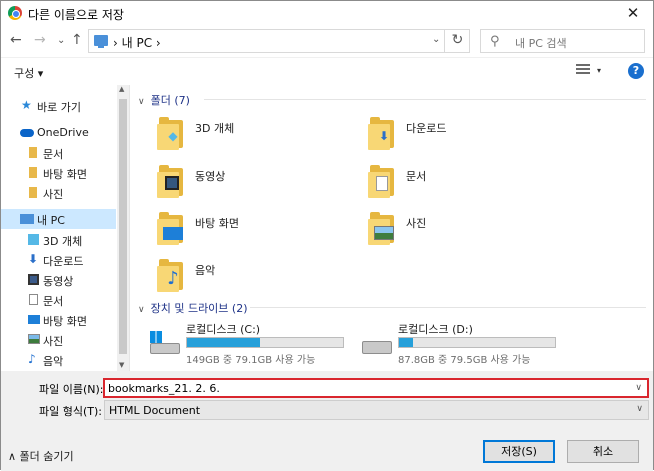  Describe the element at coordinates (257, 231) in the screenshot. I see `folder-tile-desktop: 바탕 화면` at that location.